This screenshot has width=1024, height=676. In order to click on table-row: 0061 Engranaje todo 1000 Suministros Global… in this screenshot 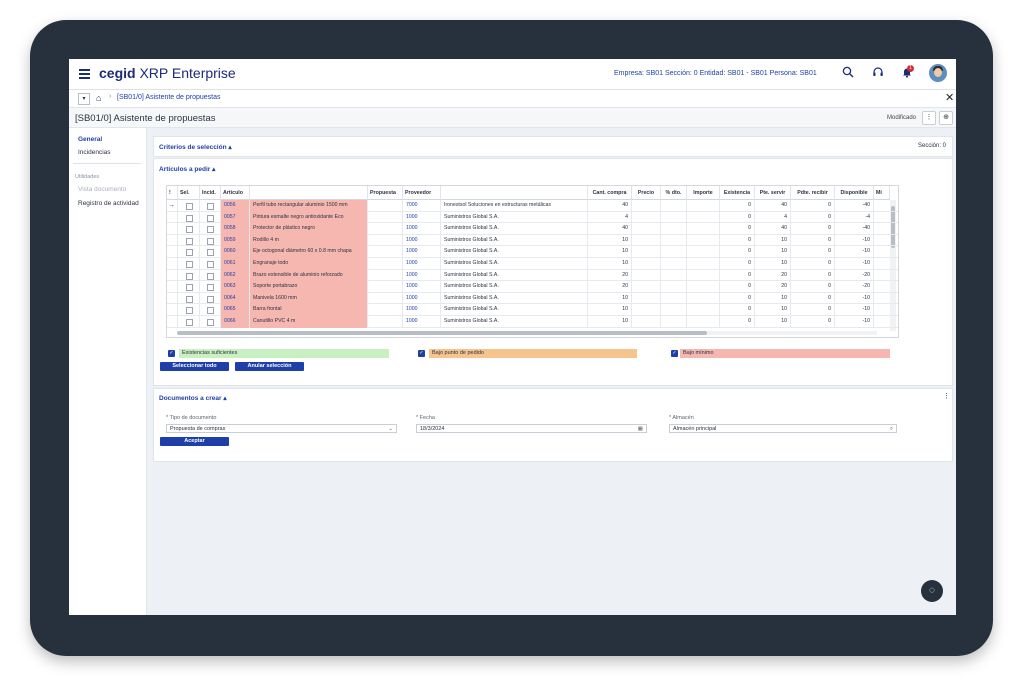, I will do `click(532, 264)`.